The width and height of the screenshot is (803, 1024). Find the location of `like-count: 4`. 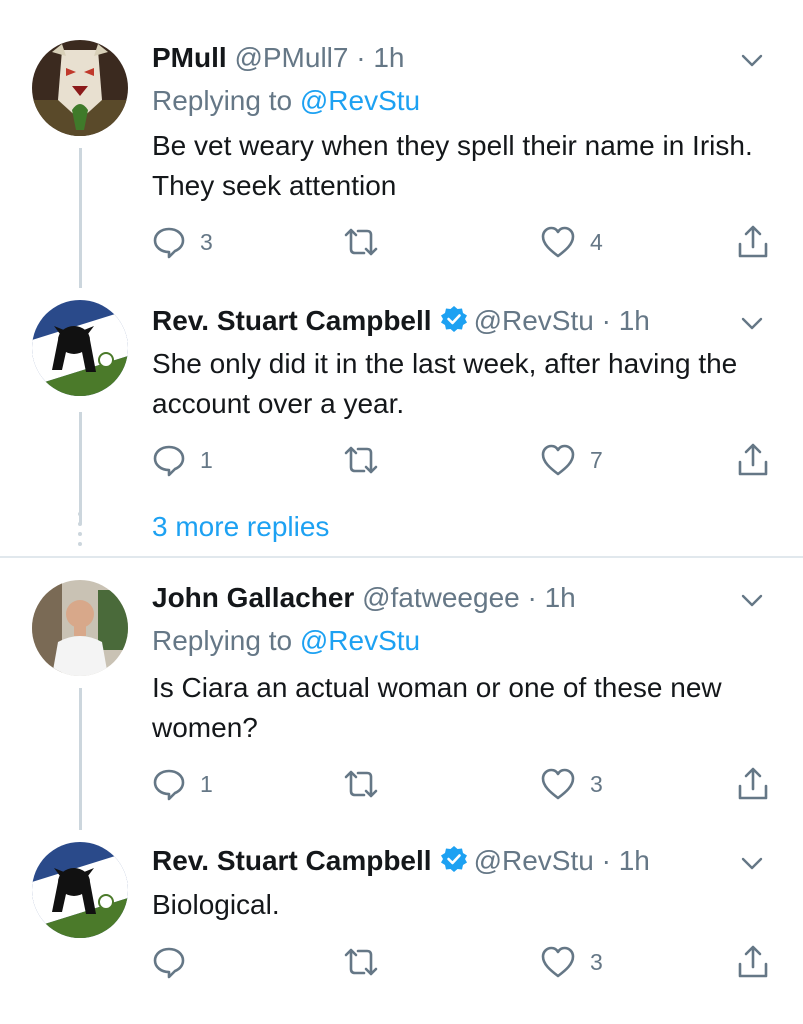

like-count: 4 is located at coordinates (596, 241).